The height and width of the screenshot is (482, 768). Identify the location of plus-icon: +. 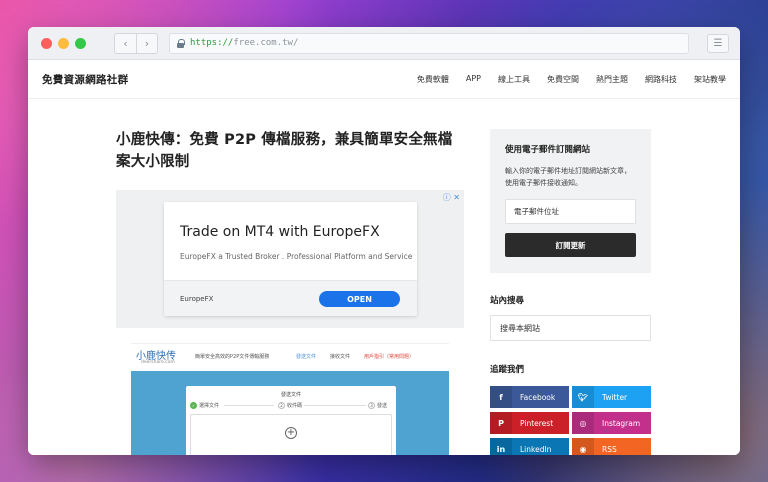
(291, 433).